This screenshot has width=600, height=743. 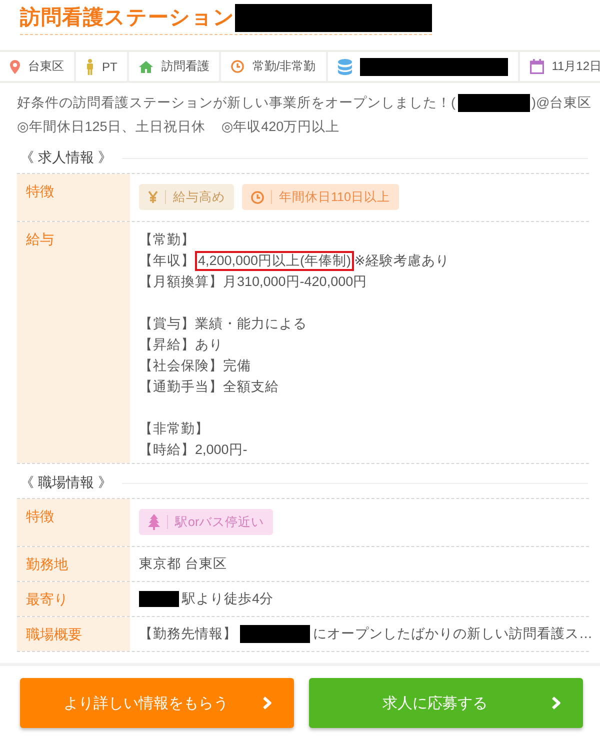 What do you see at coordinates (73, 634) in the screenshot?
I see `row-label: 職場概要` at bounding box center [73, 634].